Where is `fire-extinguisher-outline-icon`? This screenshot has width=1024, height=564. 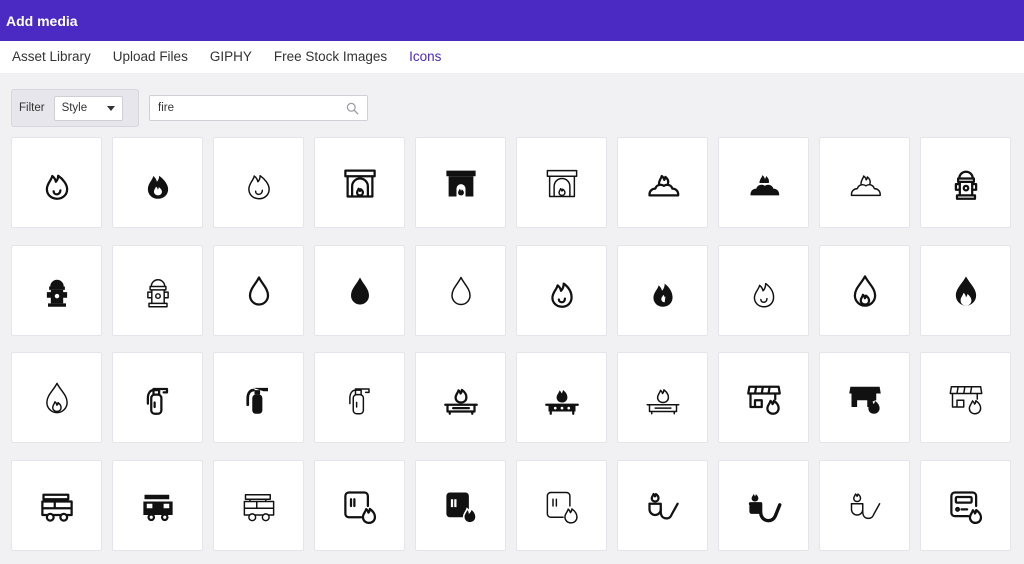 fire-extinguisher-outline-icon is located at coordinates (157, 401).